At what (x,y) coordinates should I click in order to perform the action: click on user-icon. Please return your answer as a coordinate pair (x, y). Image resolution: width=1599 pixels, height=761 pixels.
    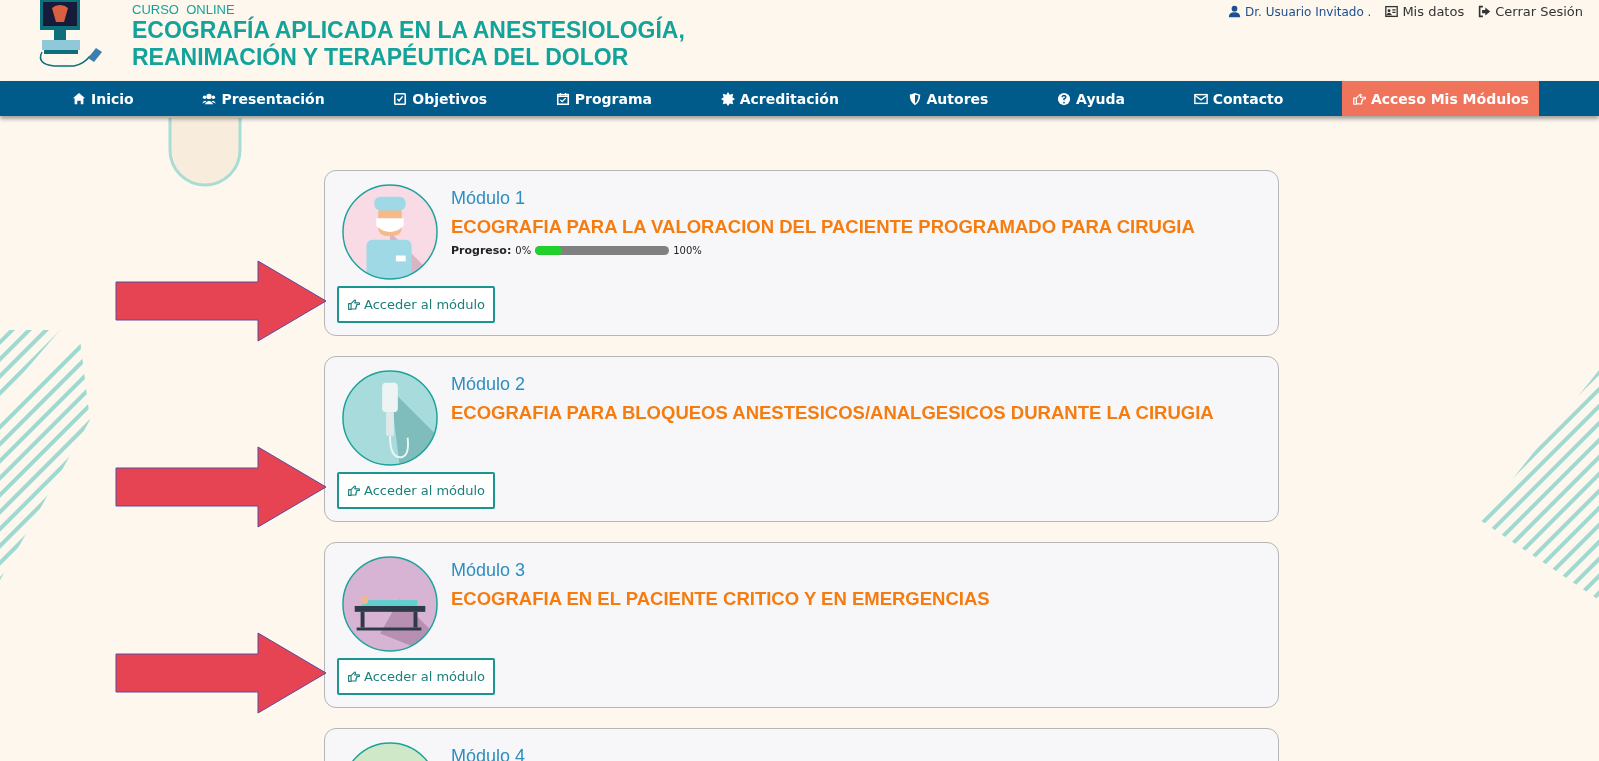
    Looking at the image, I should click on (1235, 11).